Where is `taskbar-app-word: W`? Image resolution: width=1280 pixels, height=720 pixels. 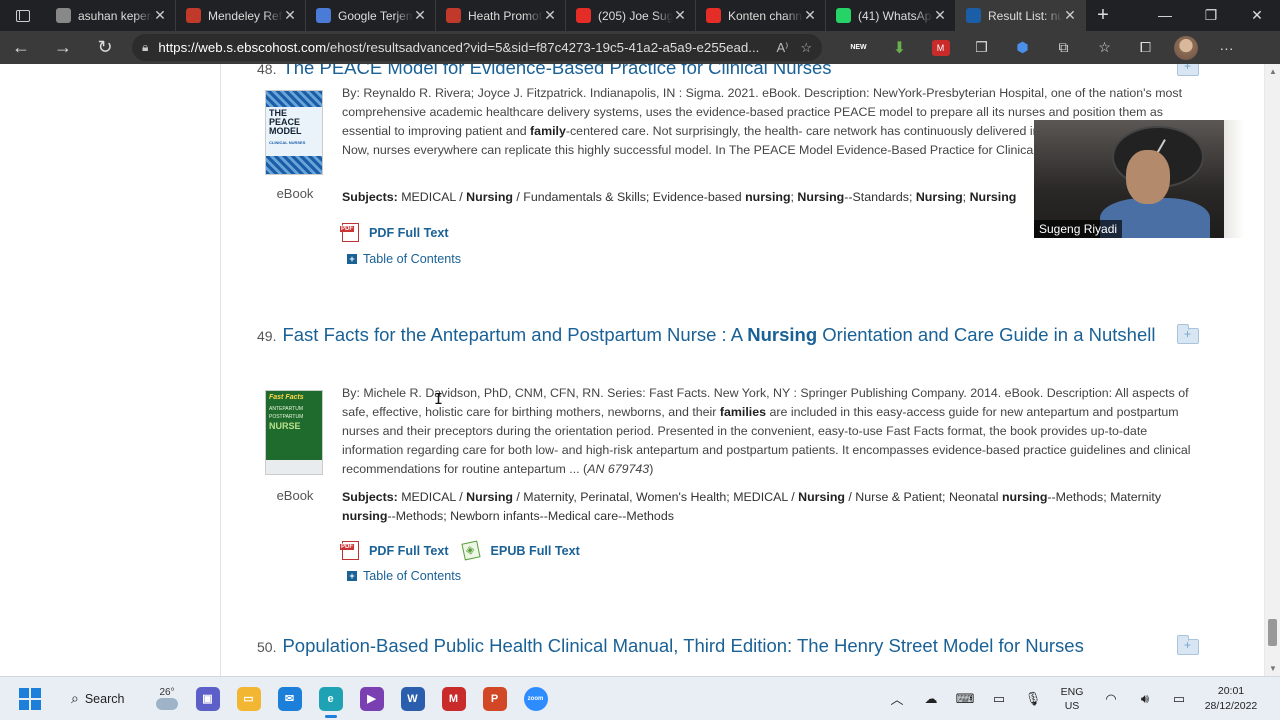 taskbar-app-word: W is located at coordinates (412, 699).